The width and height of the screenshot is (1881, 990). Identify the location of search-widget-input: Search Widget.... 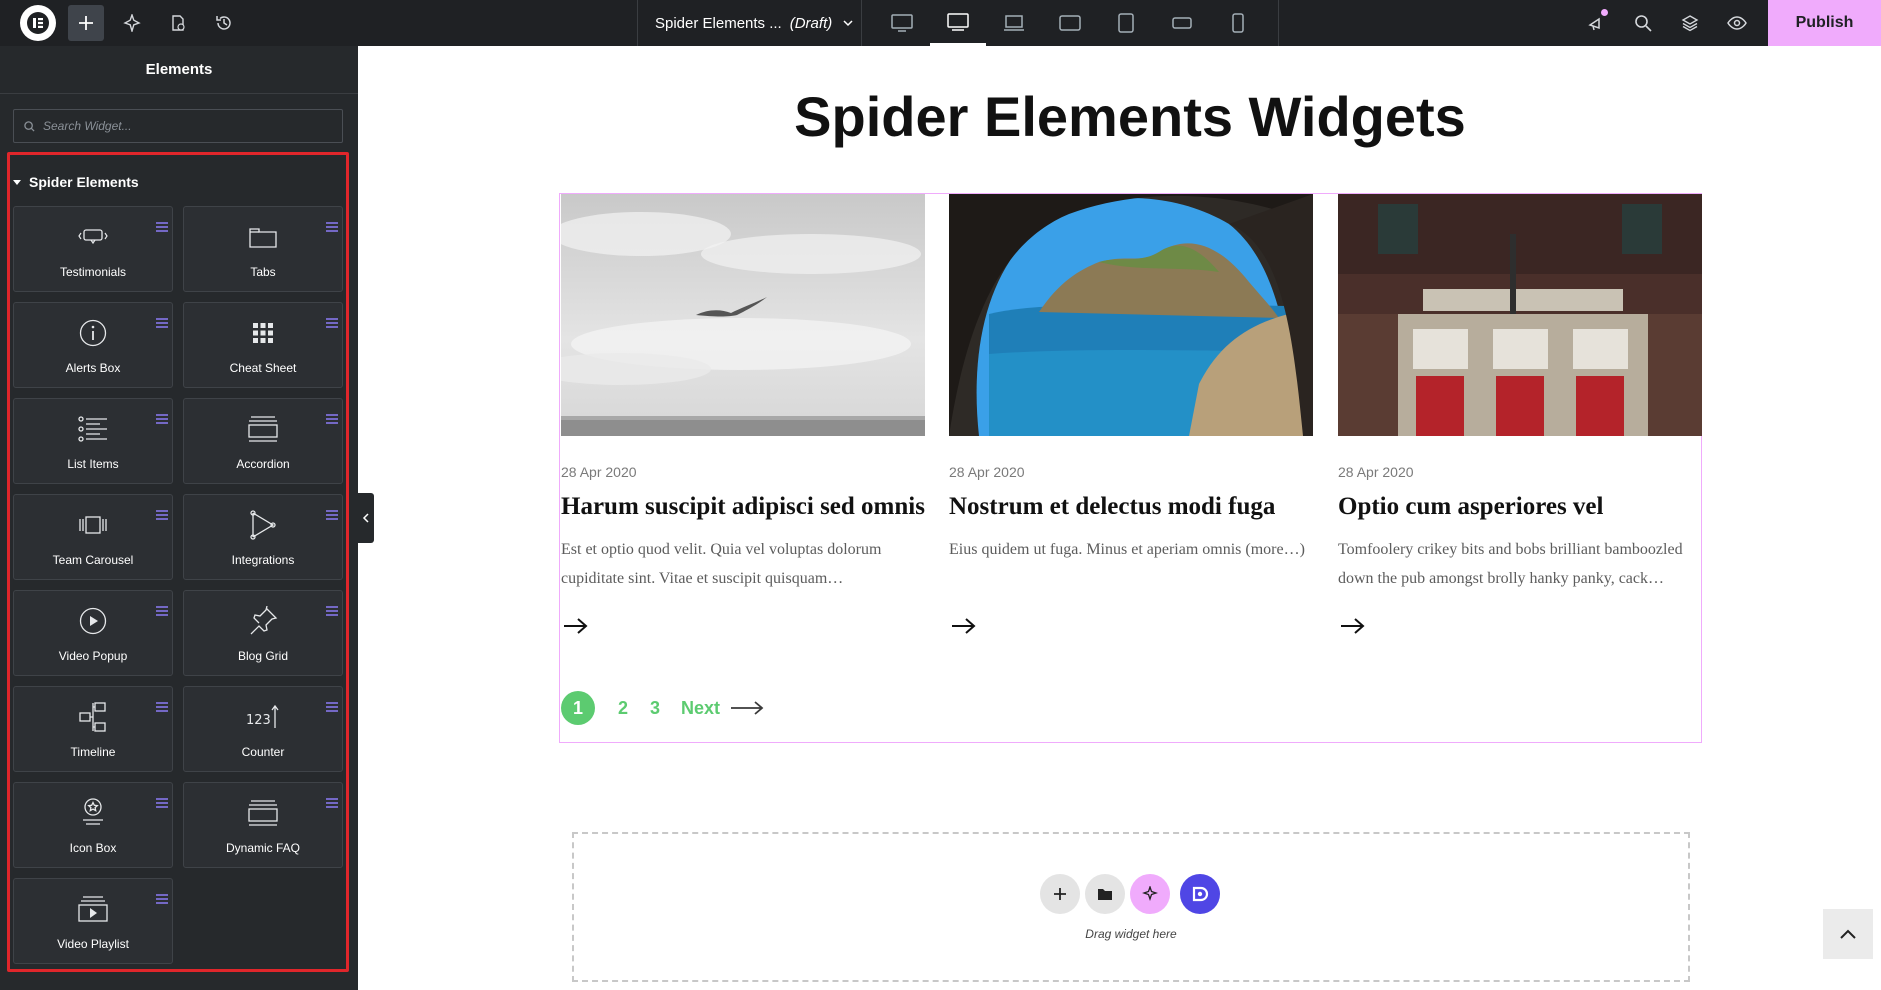
(178, 126).